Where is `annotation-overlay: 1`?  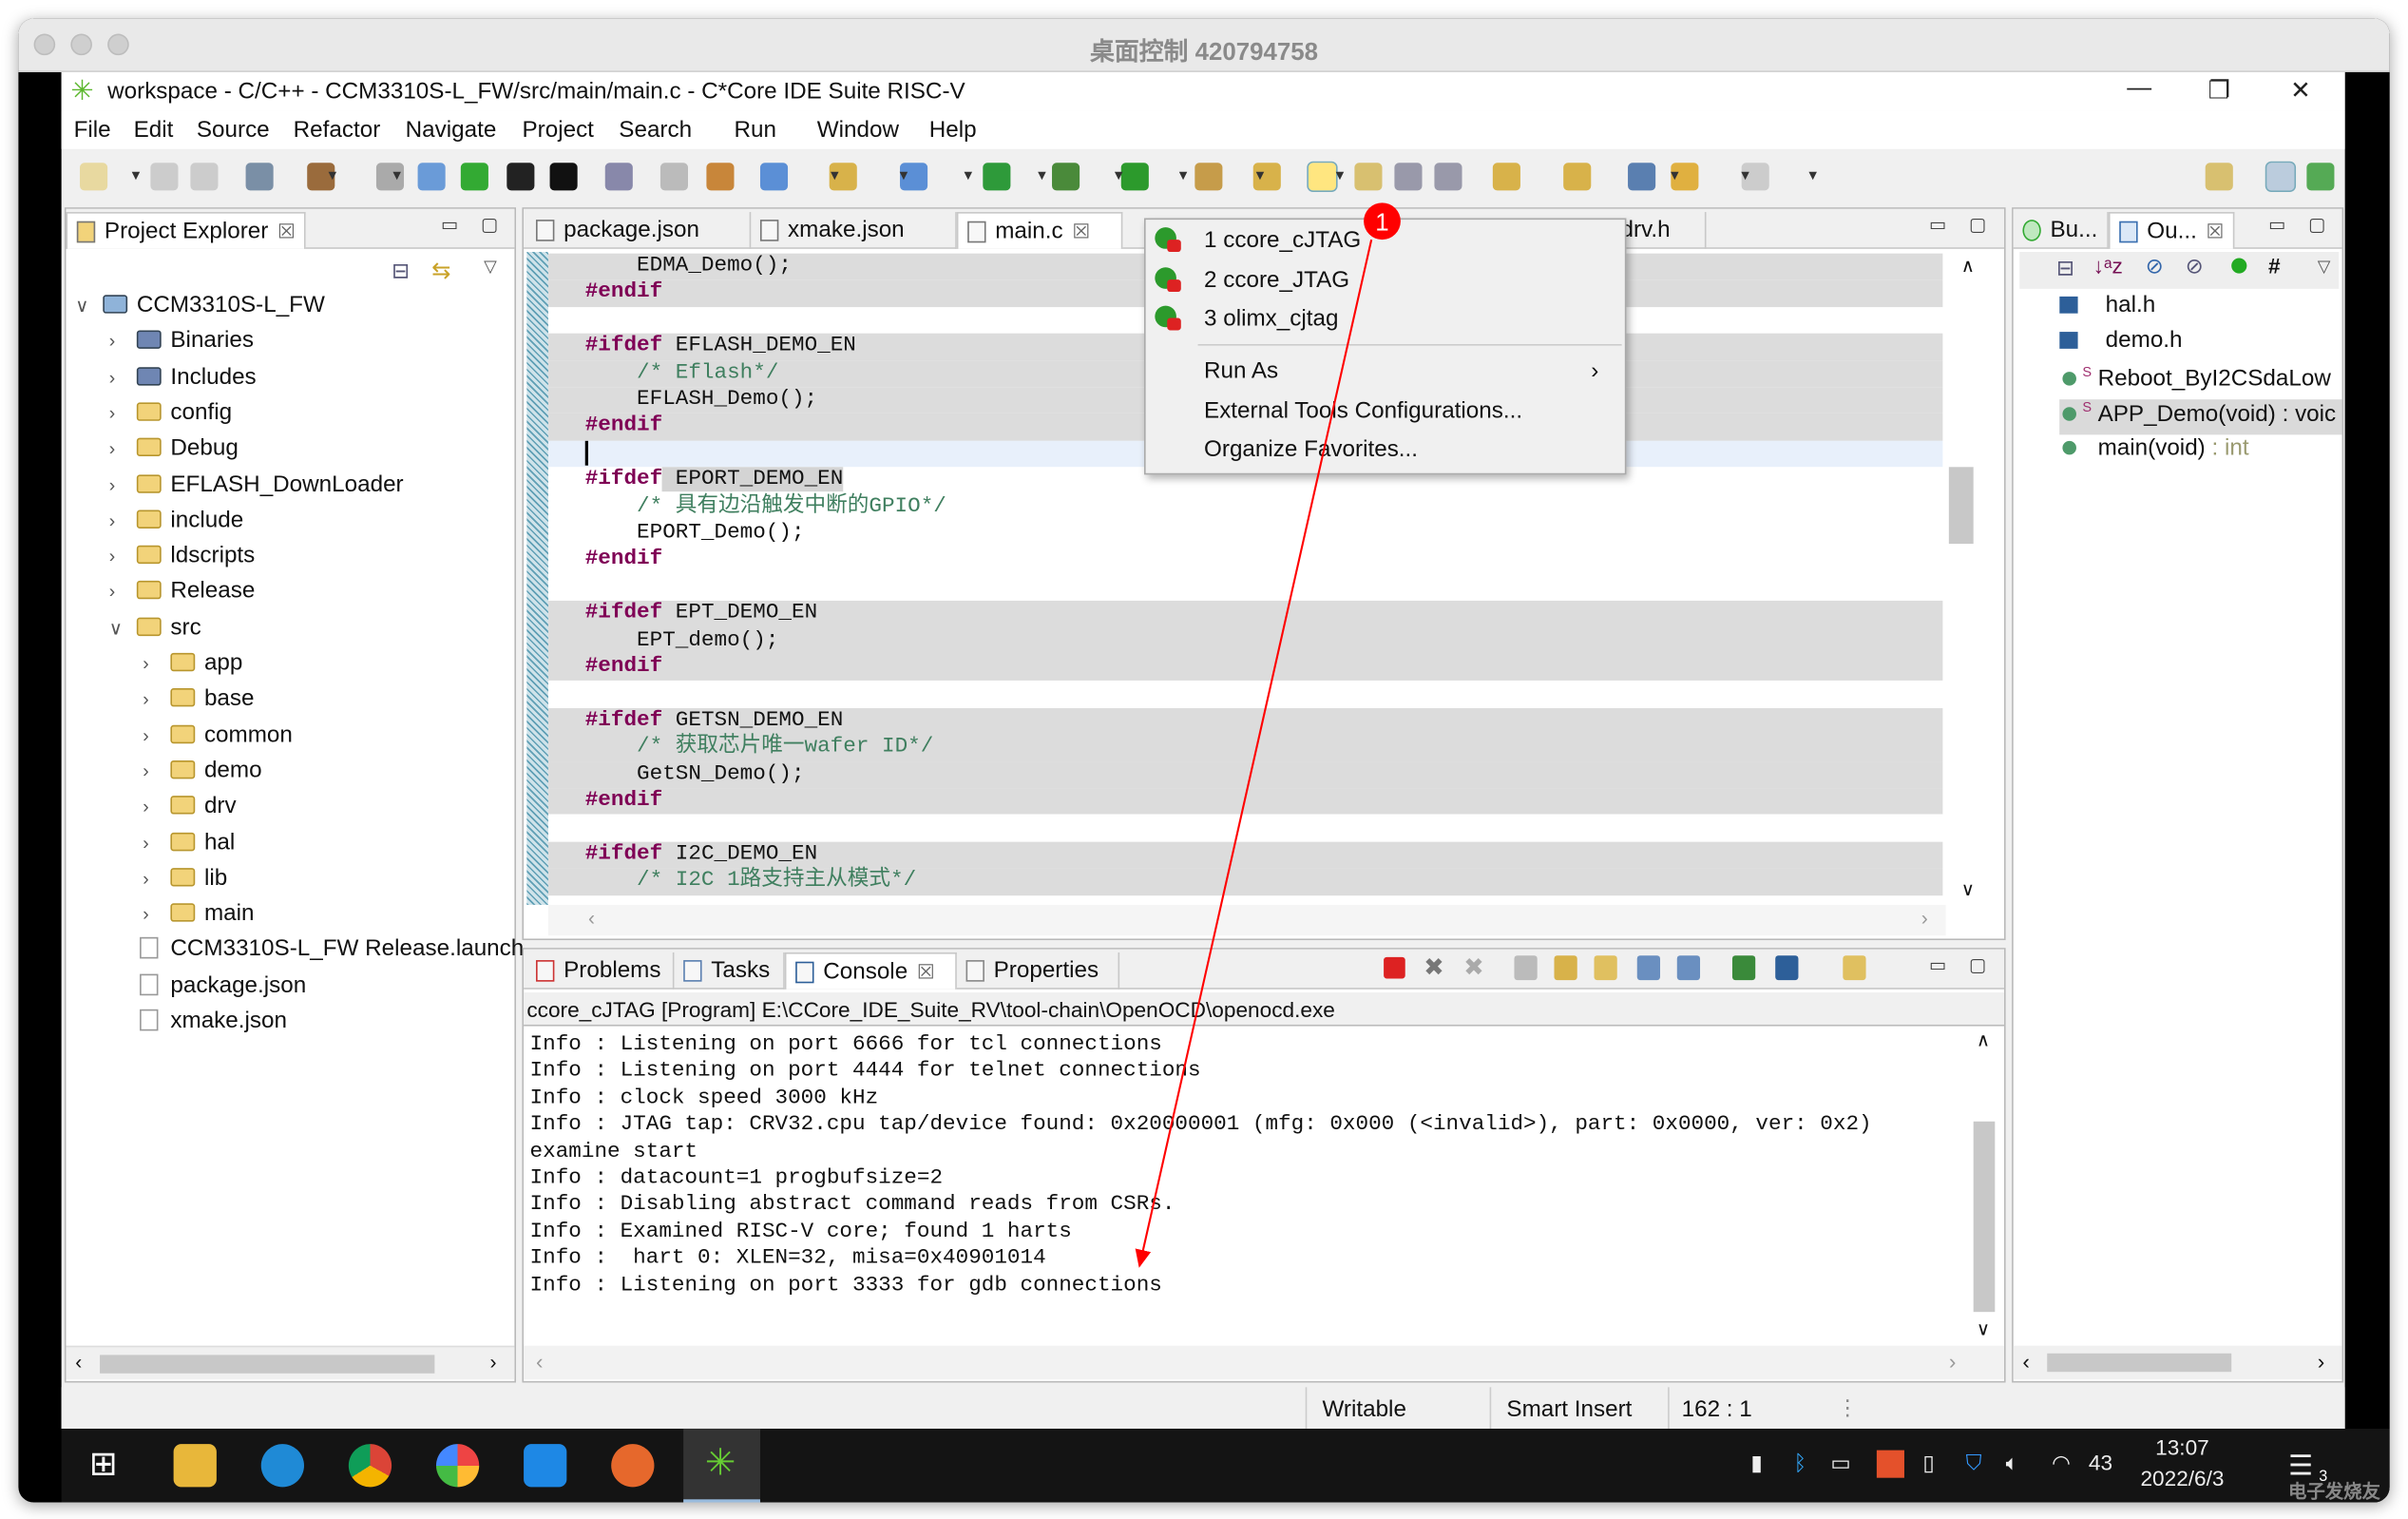 annotation-overlay: 1 is located at coordinates (1268, 735).